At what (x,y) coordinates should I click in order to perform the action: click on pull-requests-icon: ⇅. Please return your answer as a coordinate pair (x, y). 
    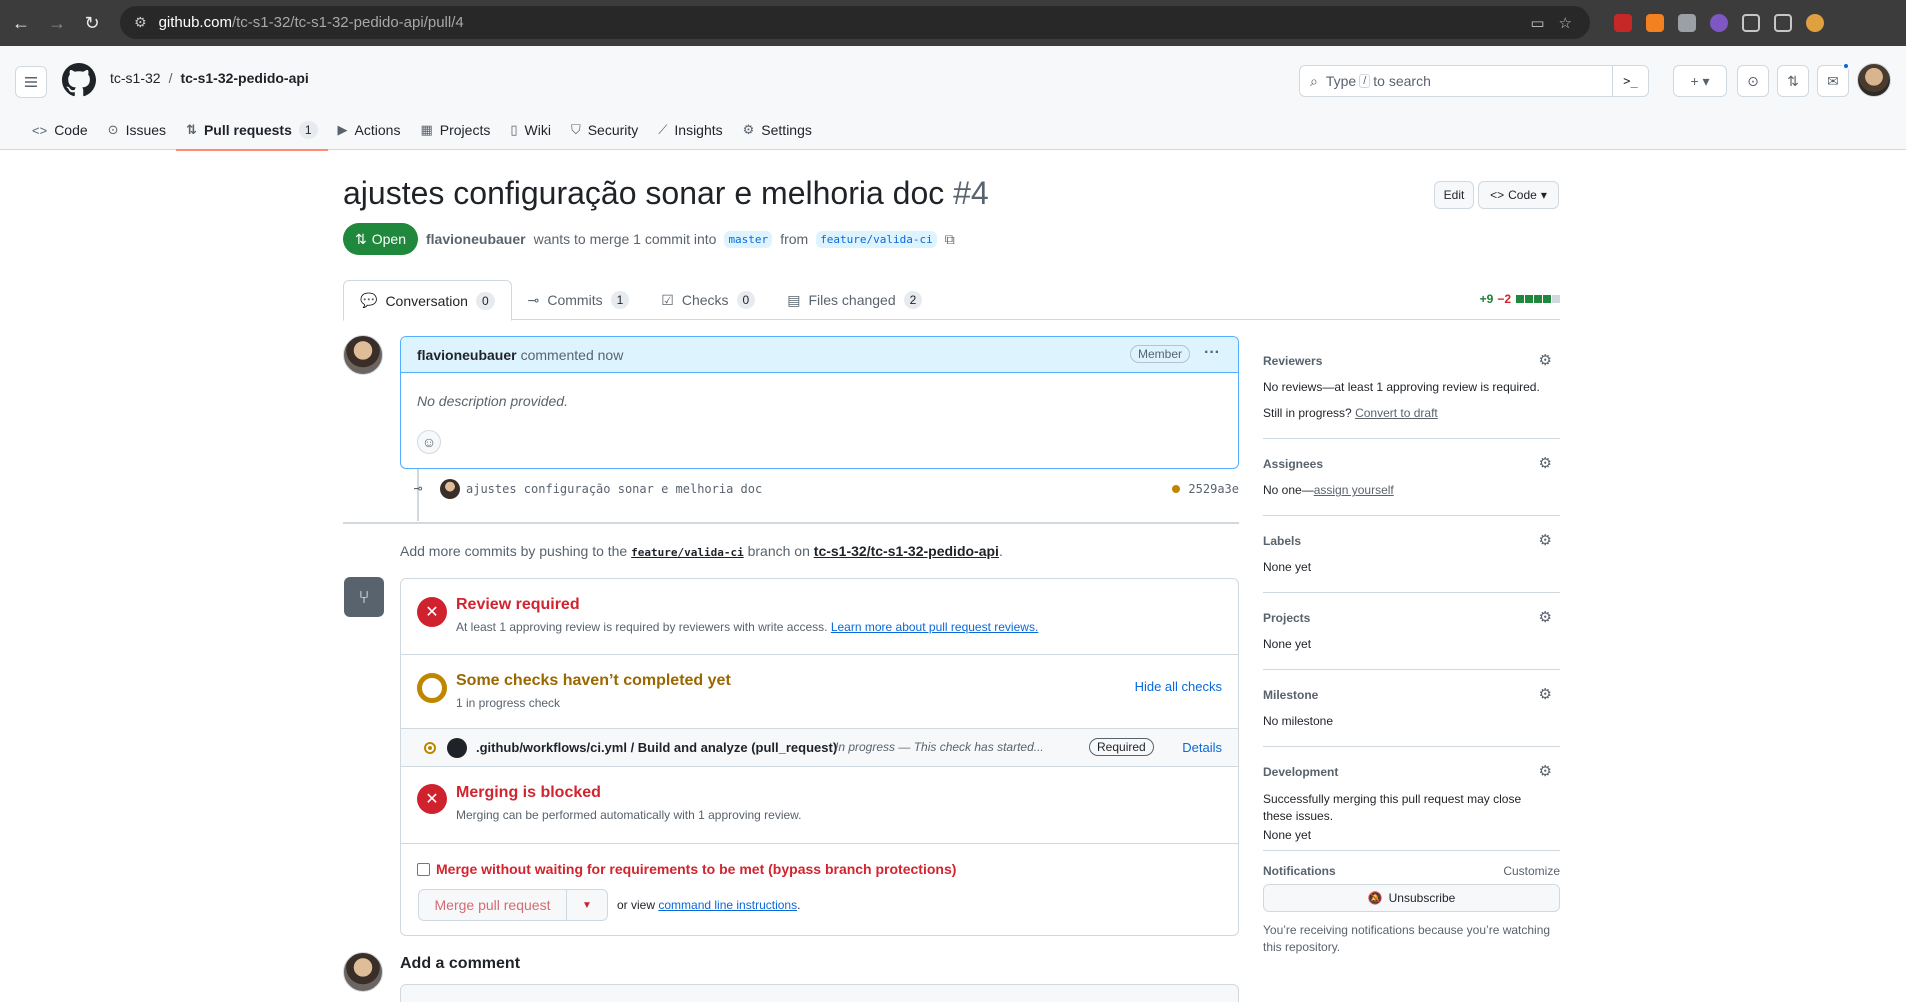
    Looking at the image, I should click on (1793, 81).